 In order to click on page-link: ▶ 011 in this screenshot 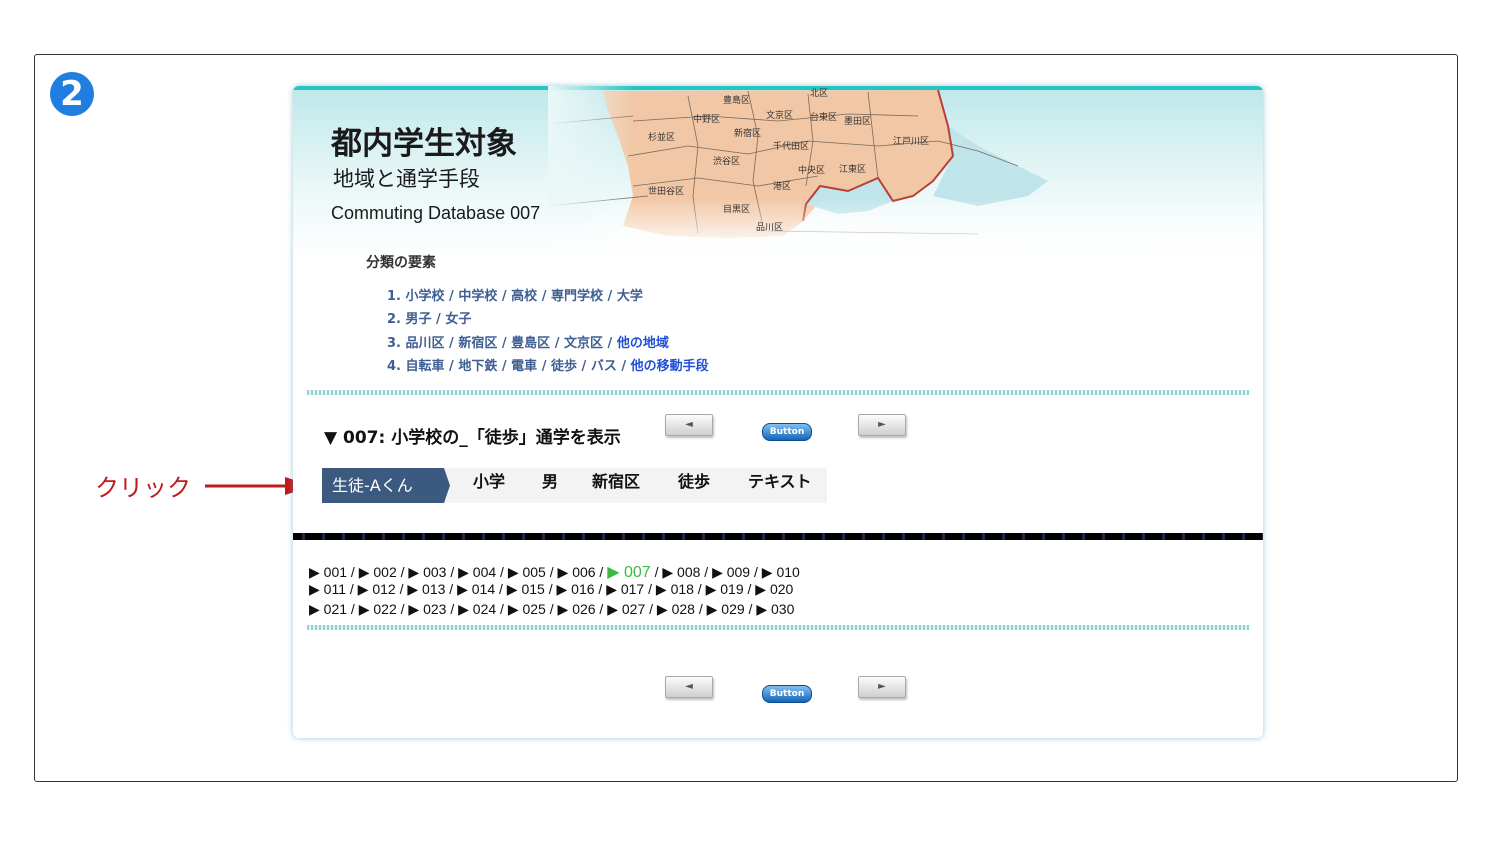, I will do `click(327, 589)`.